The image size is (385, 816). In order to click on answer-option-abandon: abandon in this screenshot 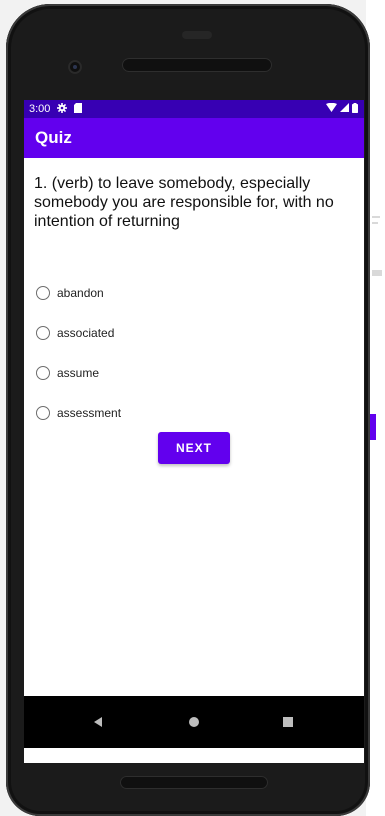, I will do `click(70, 293)`.